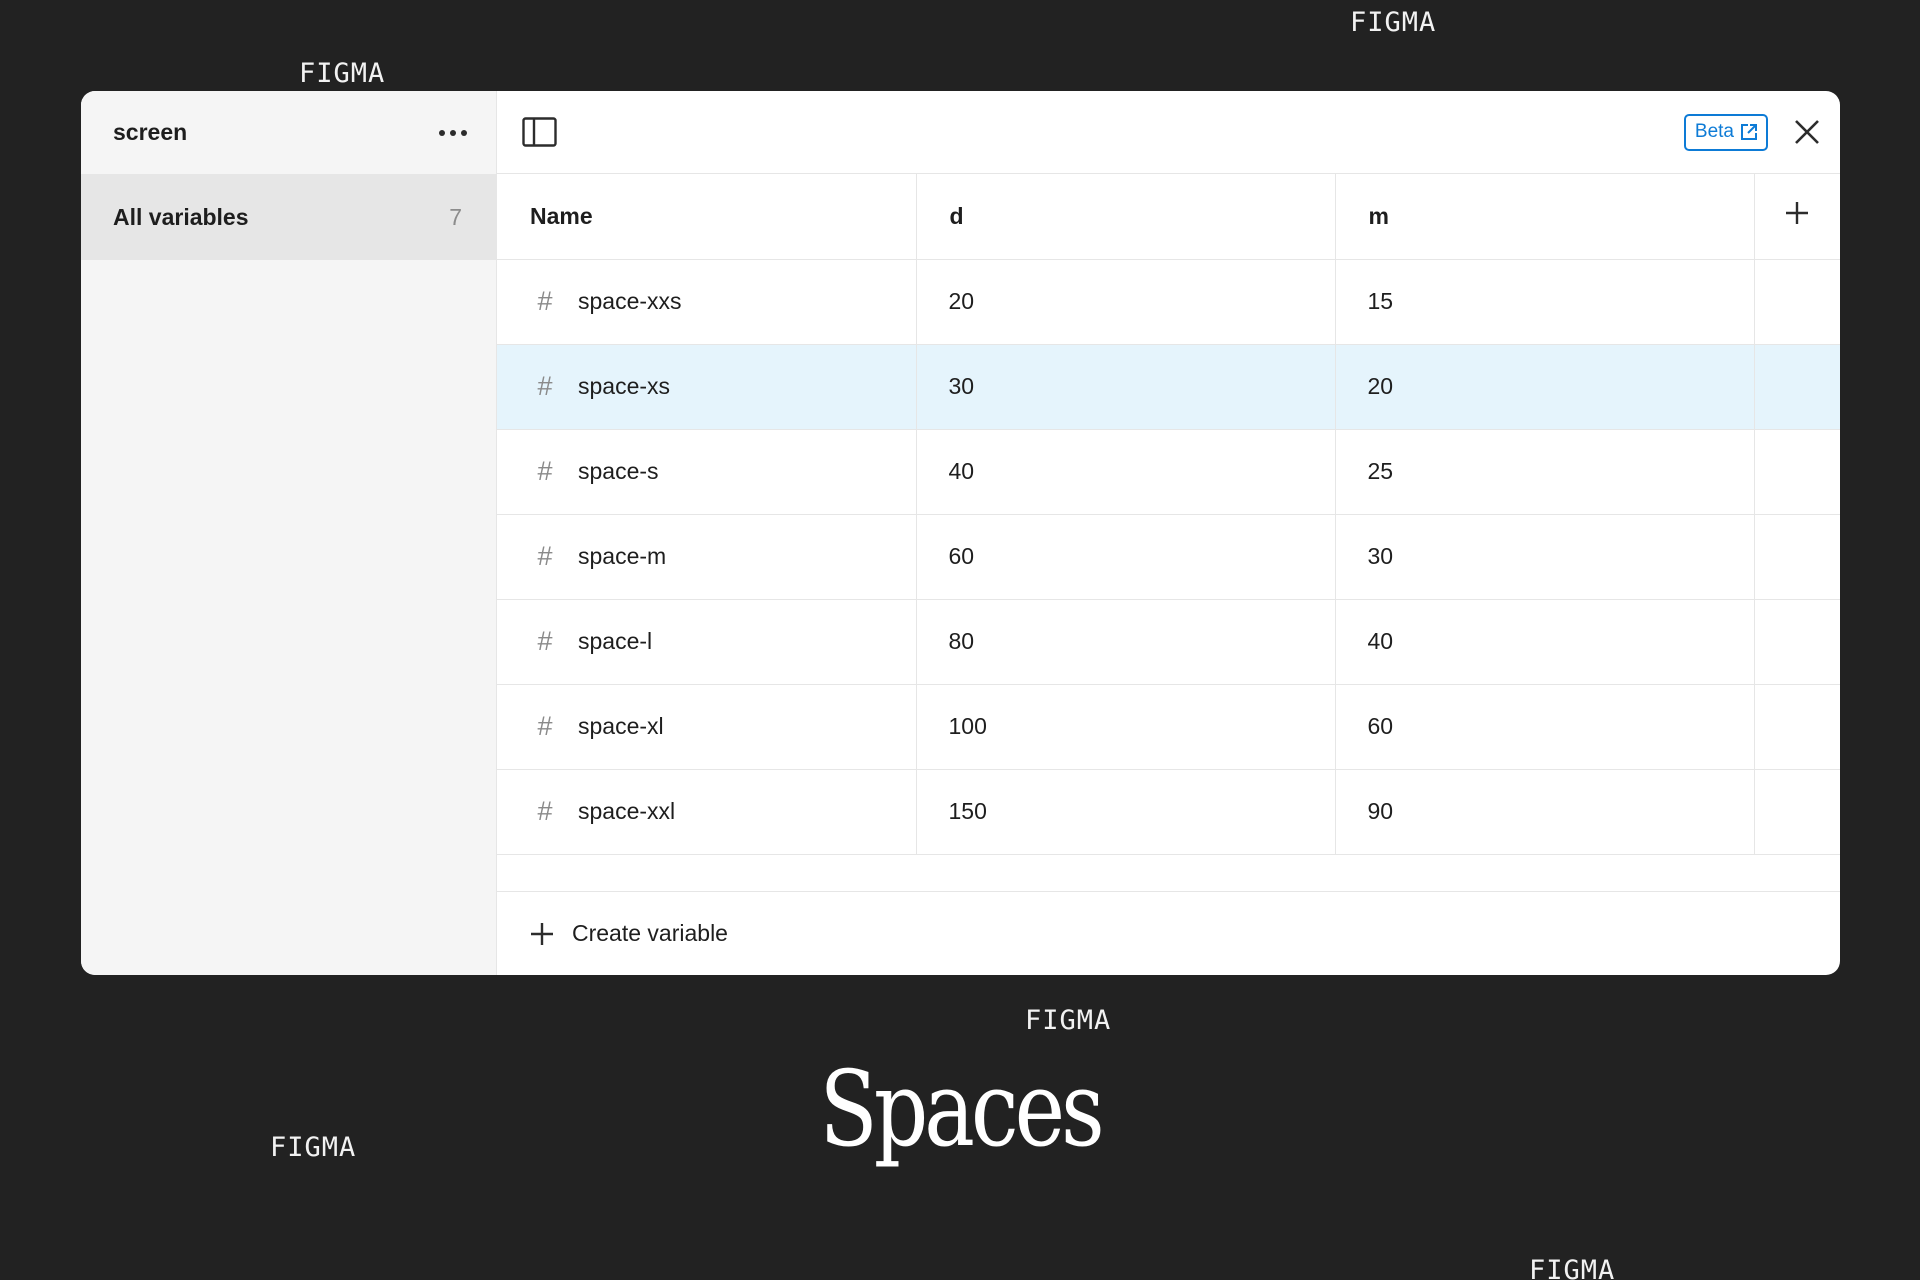 This screenshot has height=1280, width=1920. Describe the element at coordinates (1168, 132) in the screenshot. I see `toolbar: Beta` at that location.